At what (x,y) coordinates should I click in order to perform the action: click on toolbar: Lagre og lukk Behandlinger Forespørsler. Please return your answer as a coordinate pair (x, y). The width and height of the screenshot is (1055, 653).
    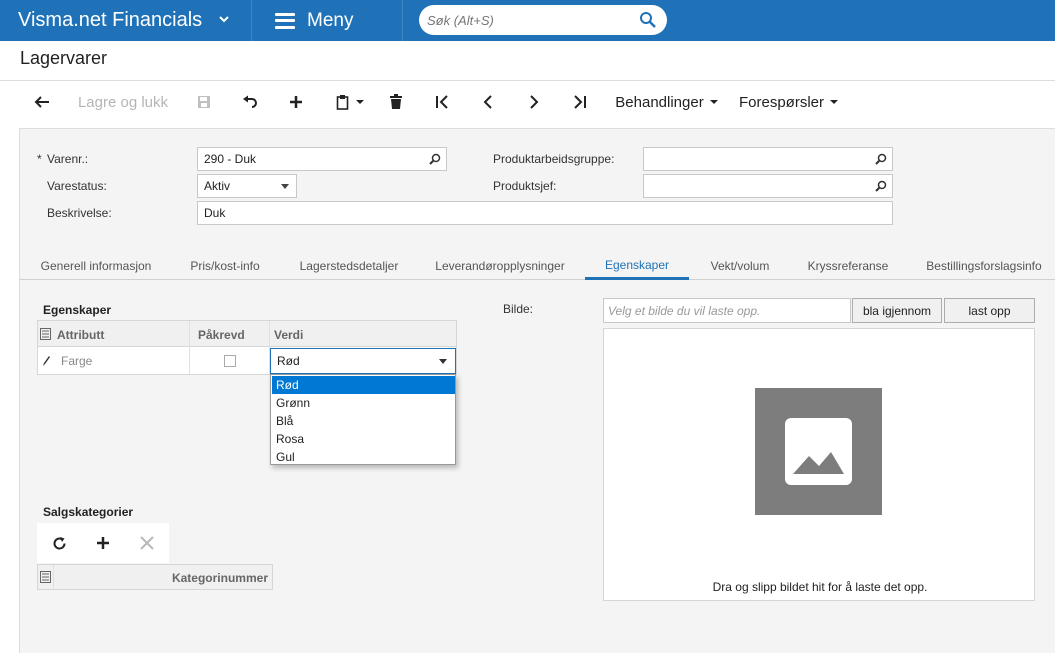
    Looking at the image, I should click on (527, 102).